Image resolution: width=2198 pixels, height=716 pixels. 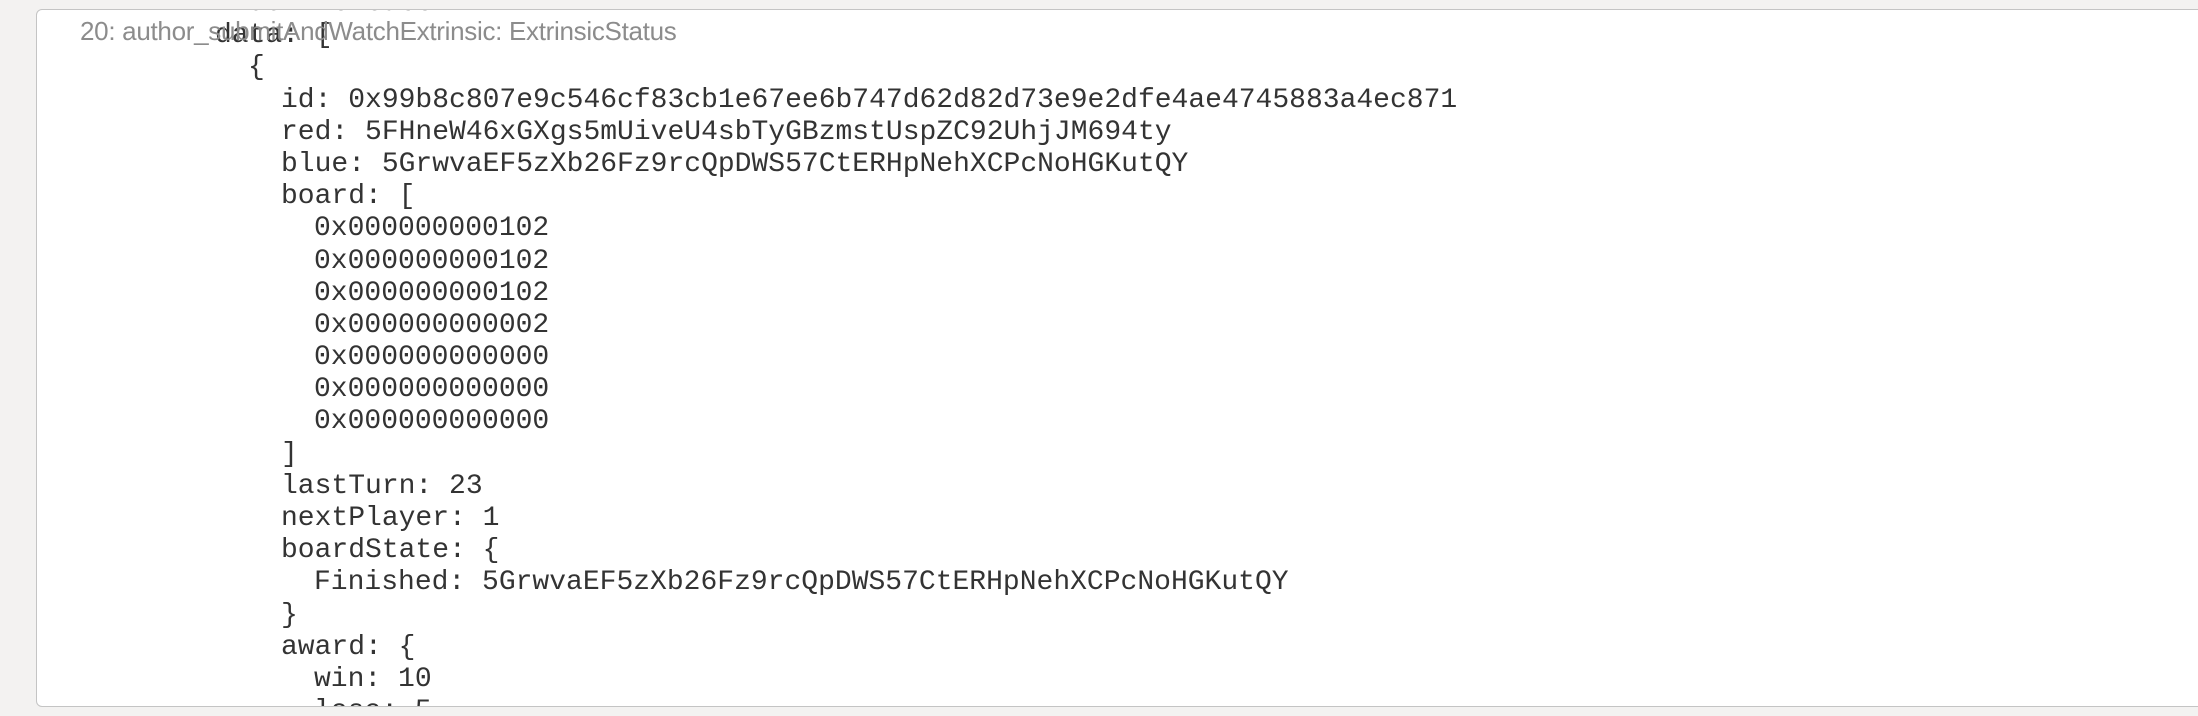 What do you see at coordinates (289, 615) in the screenshot?
I see `code-line: }` at bounding box center [289, 615].